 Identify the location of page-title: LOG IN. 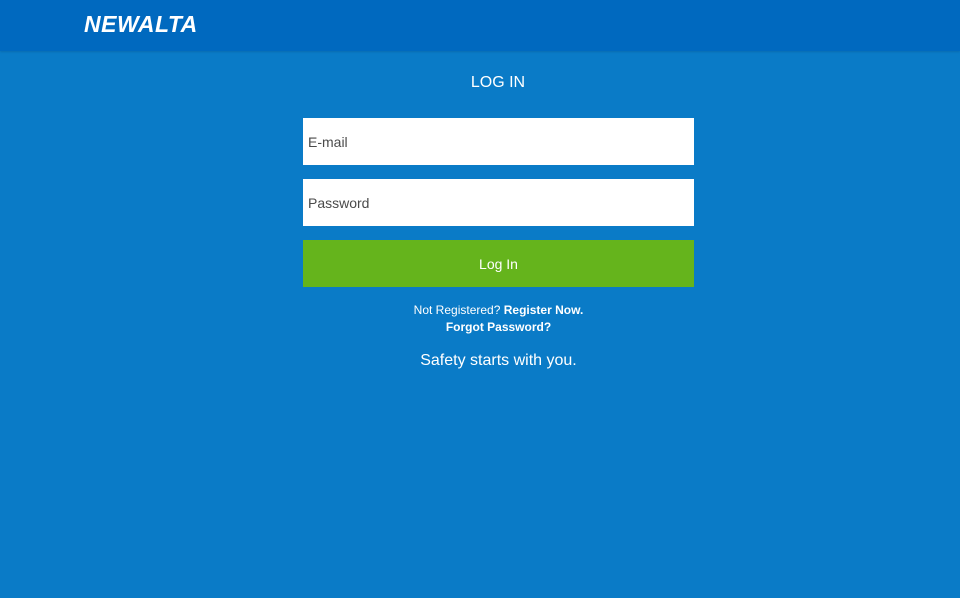
(498, 82).